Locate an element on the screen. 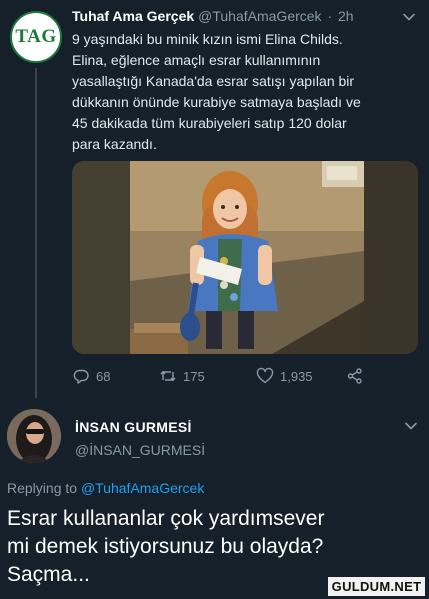  author-handle: @TuhafAmaGercek is located at coordinates (259, 16).